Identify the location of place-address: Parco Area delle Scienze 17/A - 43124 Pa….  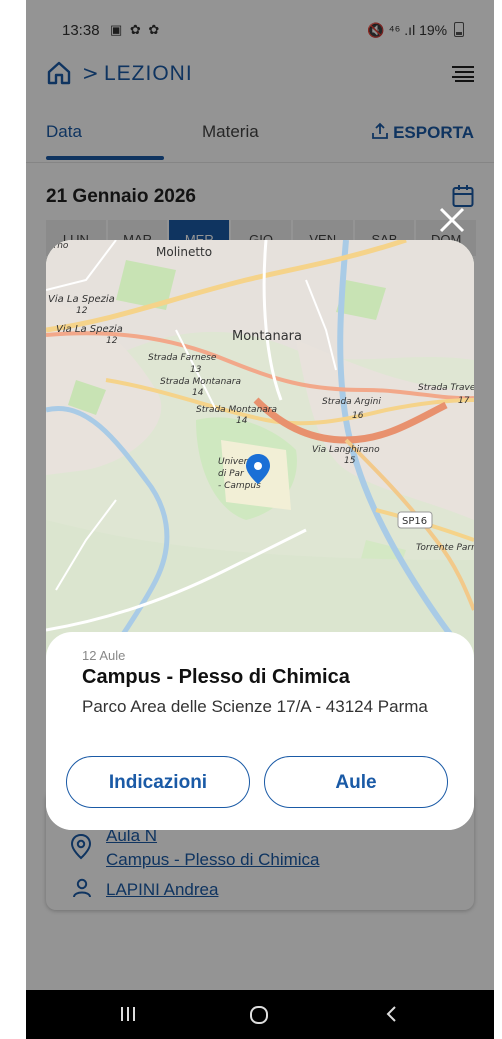
(255, 706).